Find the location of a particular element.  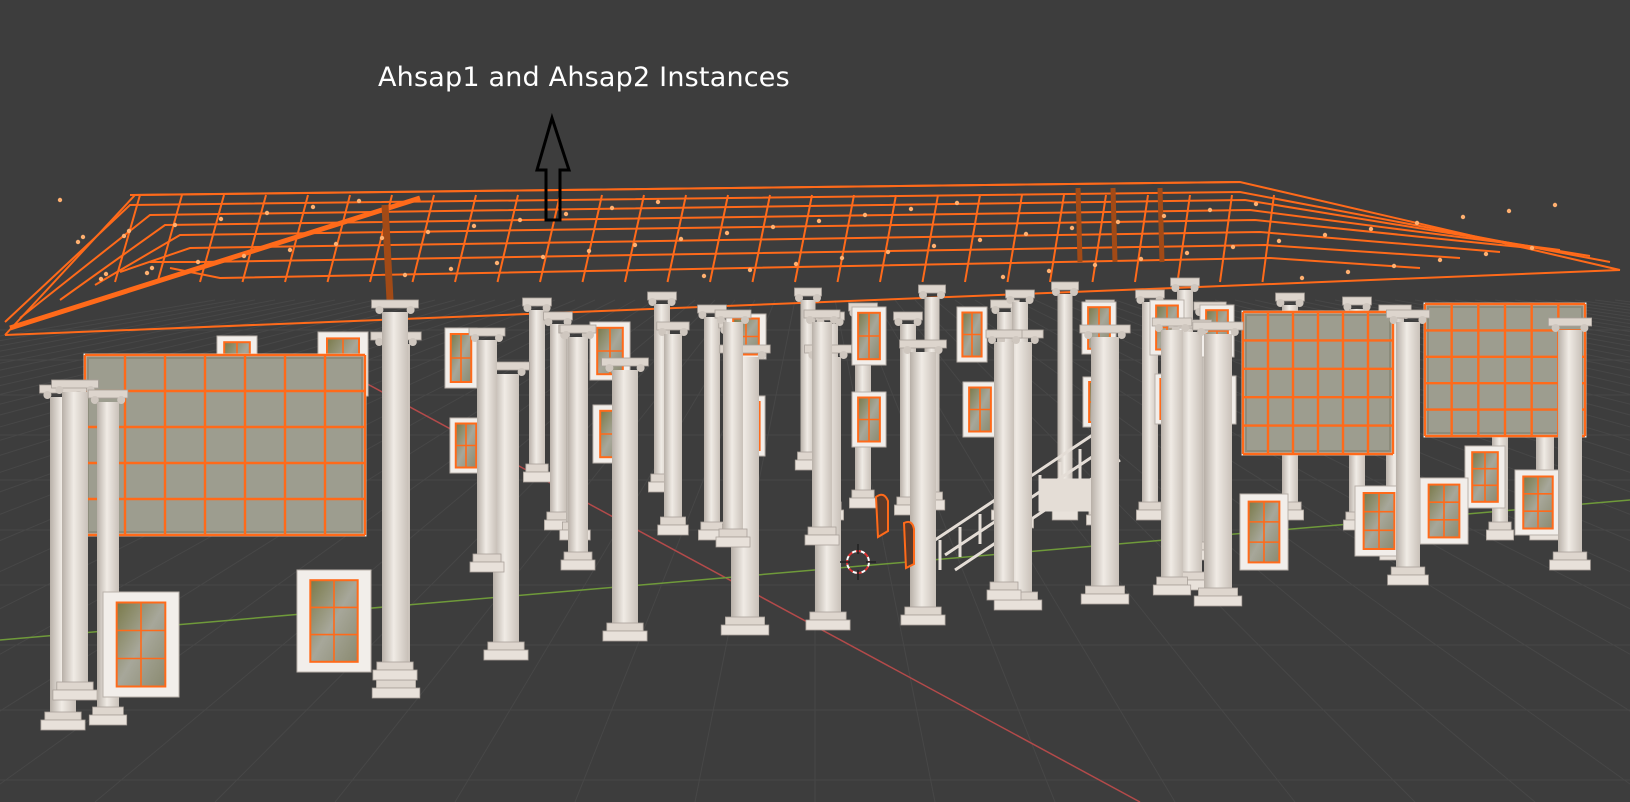

annotation-label: Ahsap1 and Ahsap2 Instances is located at coordinates (584, 77).